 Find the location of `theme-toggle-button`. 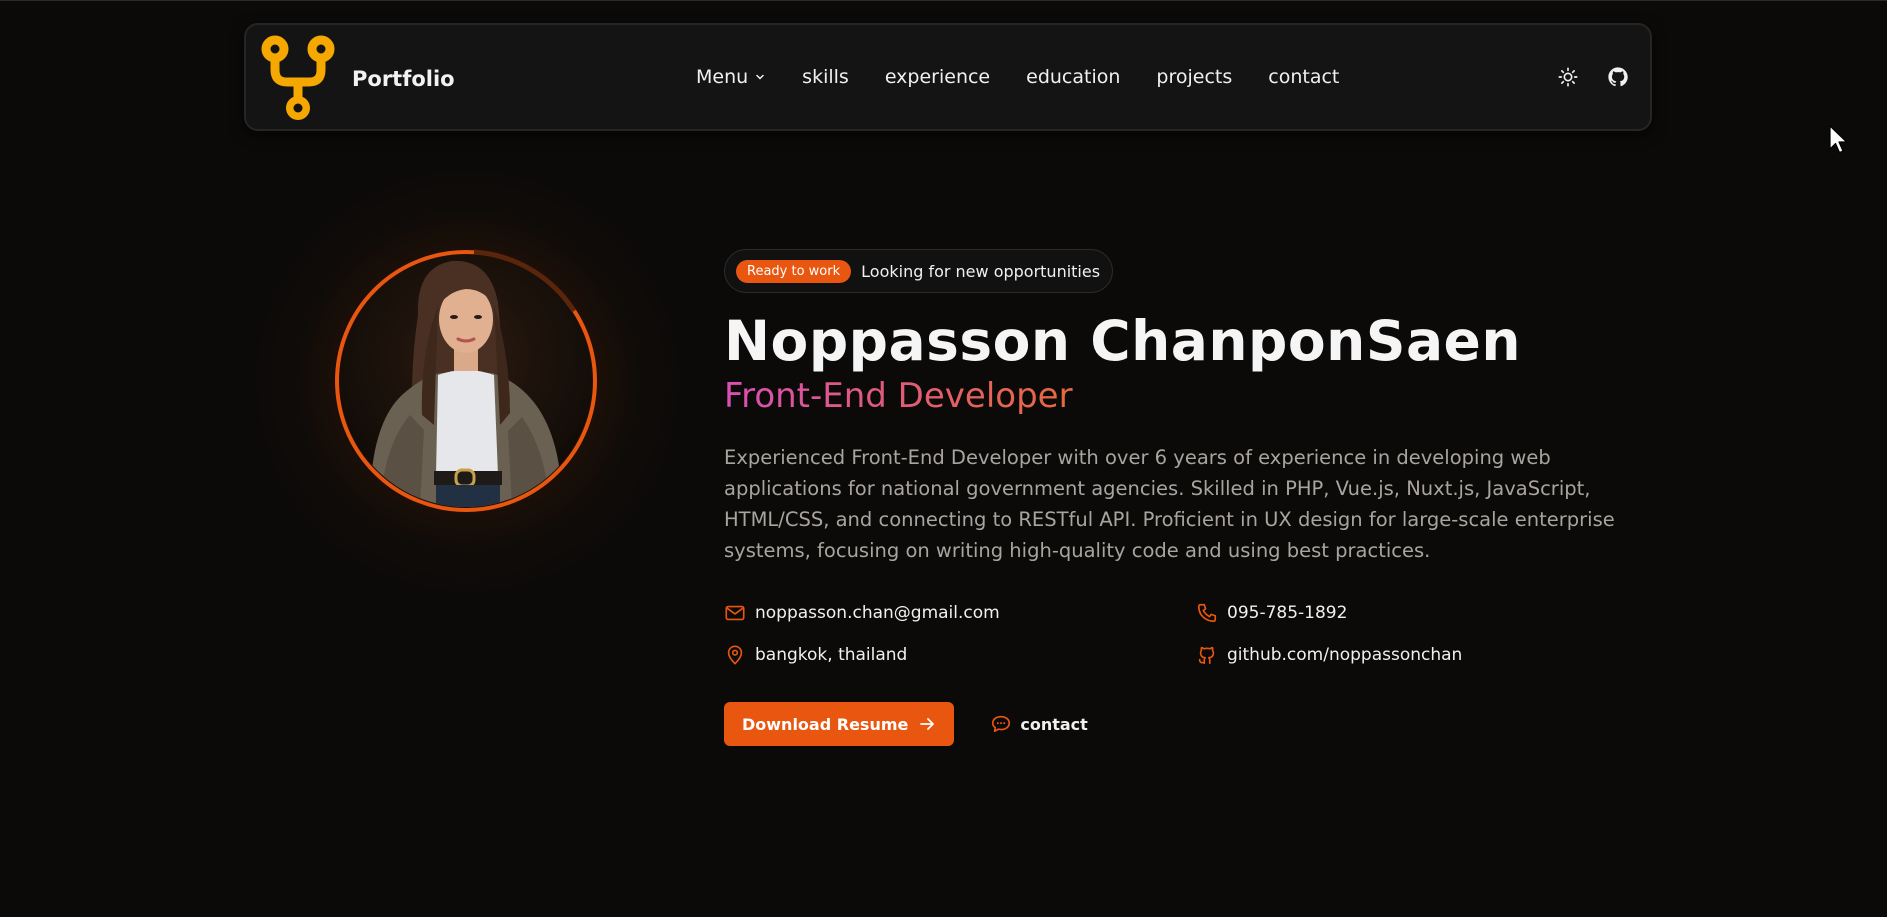

theme-toggle-button is located at coordinates (1568, 77).